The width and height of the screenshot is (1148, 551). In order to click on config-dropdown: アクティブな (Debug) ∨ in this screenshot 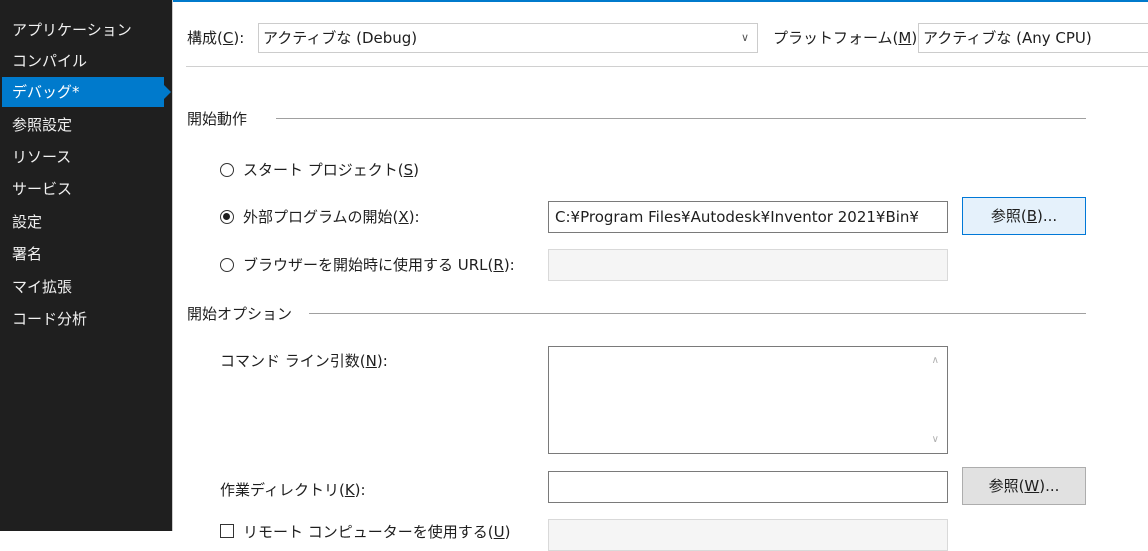, I will do `click(508, 38)`.